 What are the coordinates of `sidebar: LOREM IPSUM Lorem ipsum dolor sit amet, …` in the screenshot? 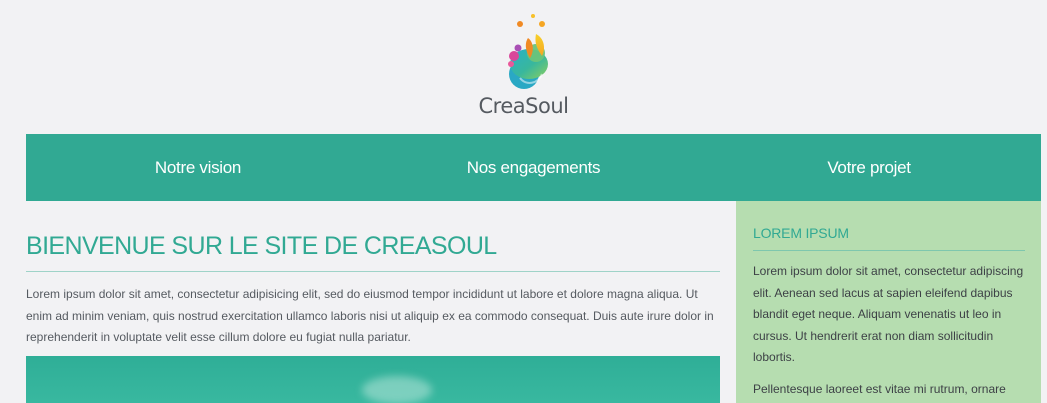 It's located at (888, 302).